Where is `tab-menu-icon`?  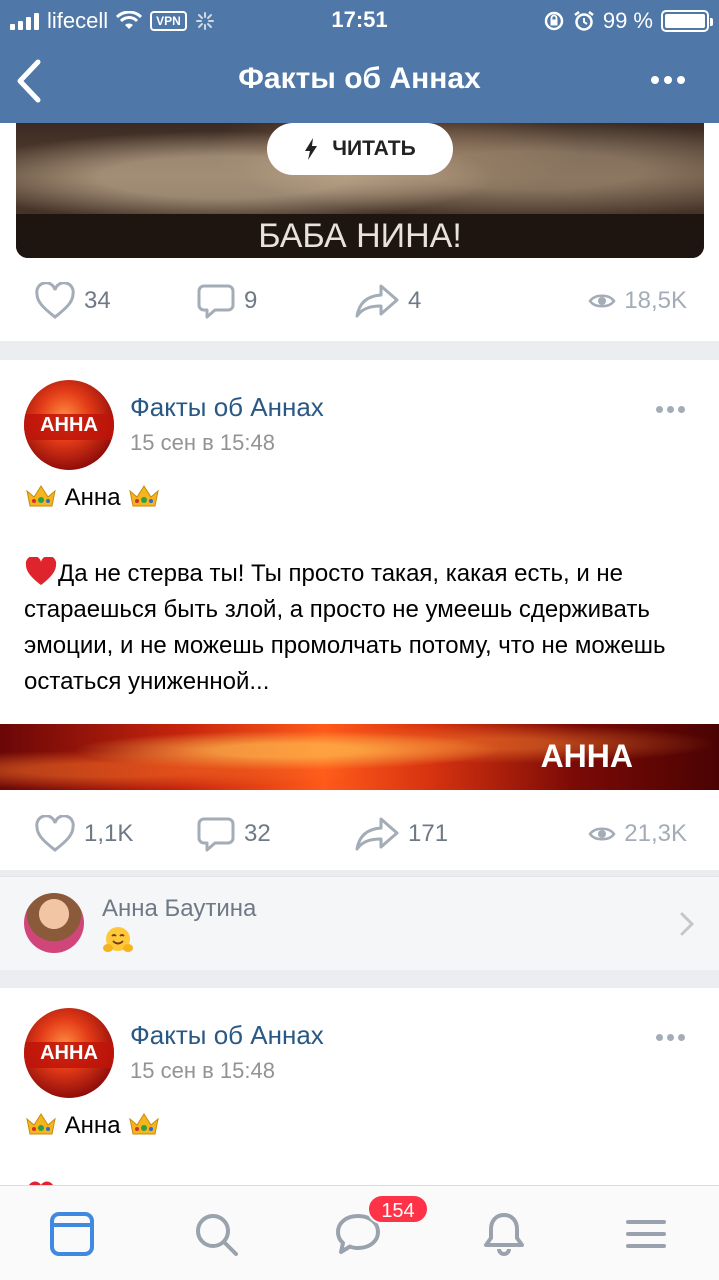 tab-menu-icon is located at coordinates (646, 1234).